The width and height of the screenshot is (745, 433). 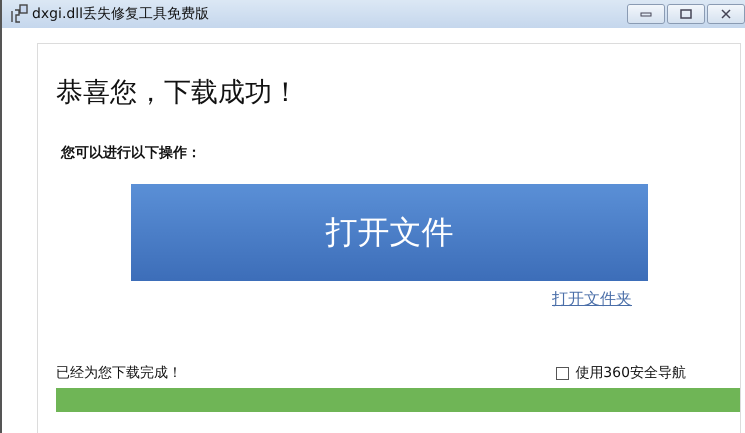 I want to click on maximize-button, so click(x=686, y=14).